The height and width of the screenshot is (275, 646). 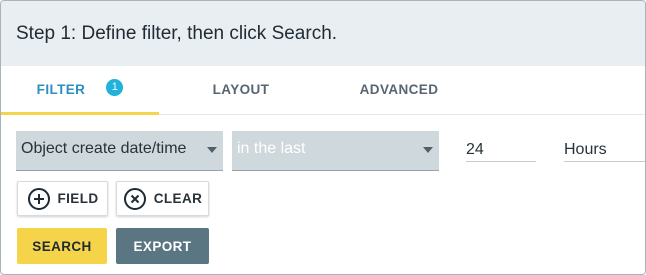 What do you see at coordinates (78, 198) in the screenshot?
I see `add-field-button-label: FIELD` at bounding box center [78, 198].